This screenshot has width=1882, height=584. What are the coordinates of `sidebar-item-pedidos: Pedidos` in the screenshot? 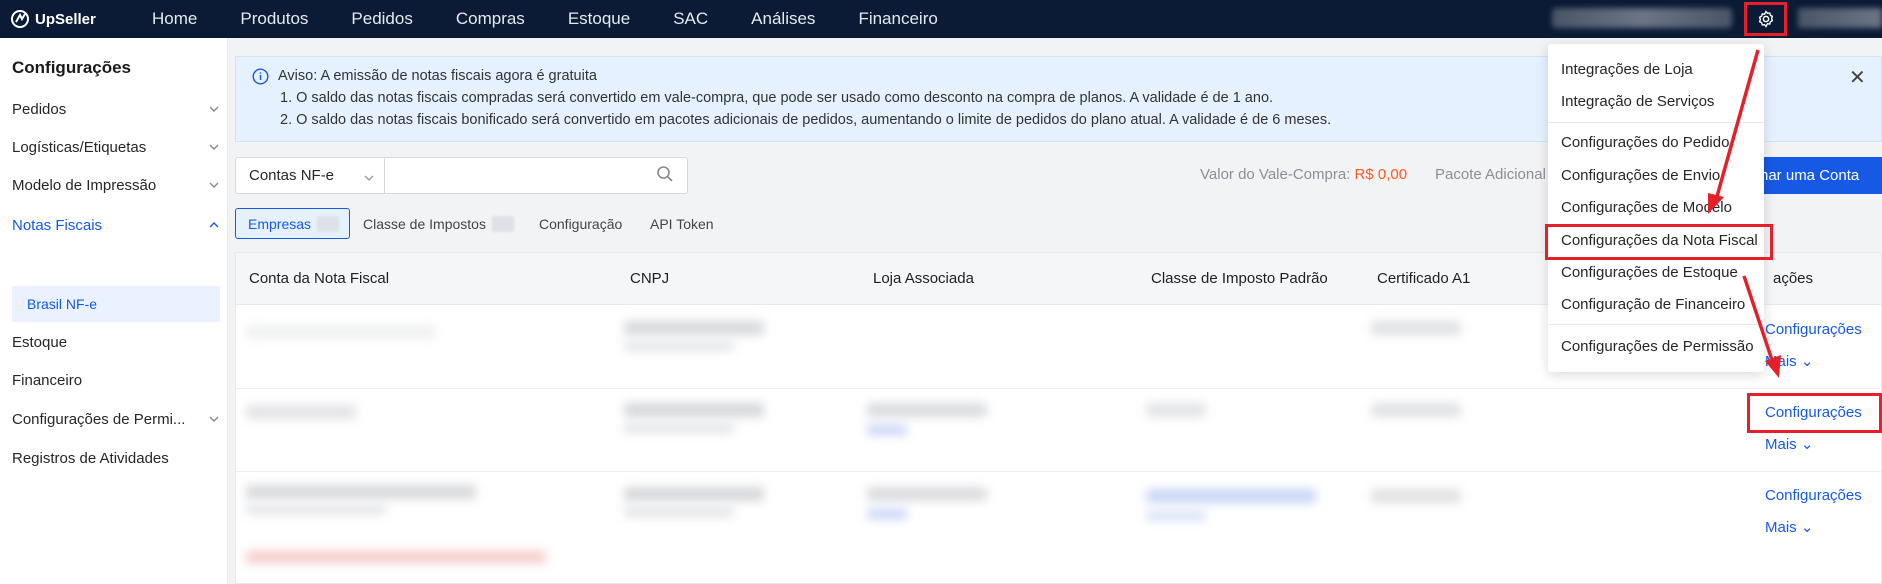 It's located at (114, 109).